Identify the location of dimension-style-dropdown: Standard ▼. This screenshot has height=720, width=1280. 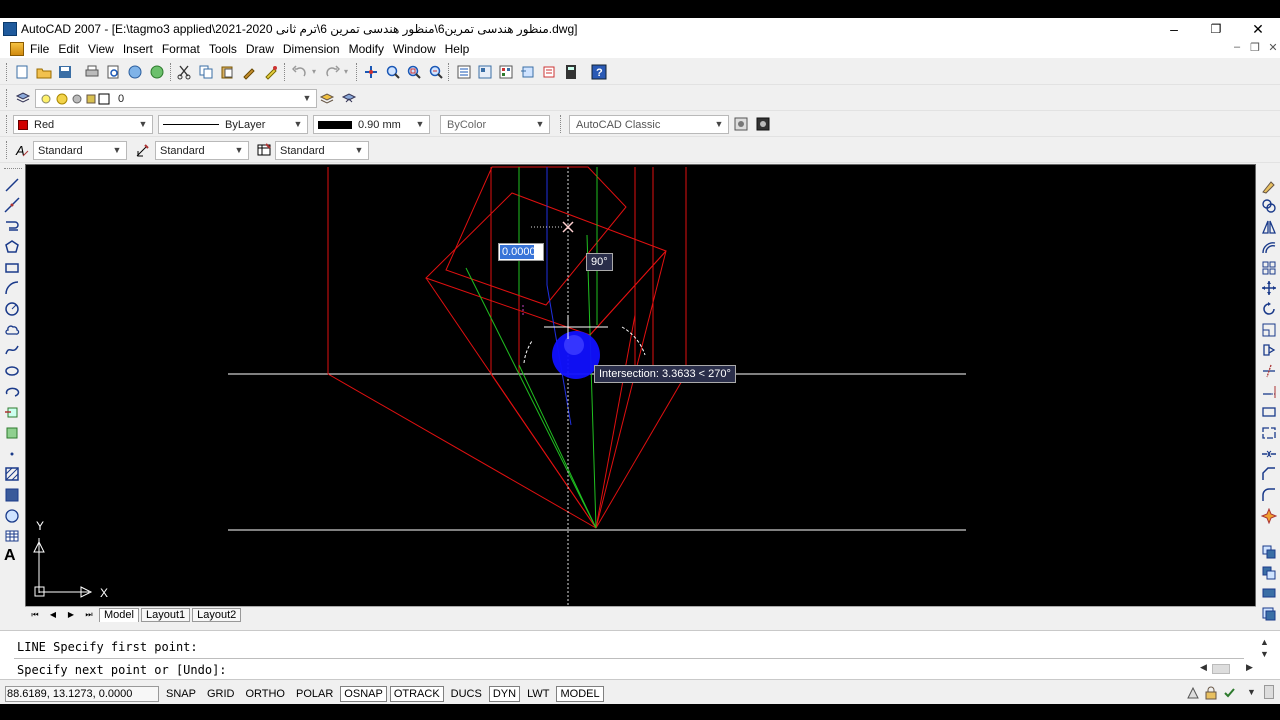
(202, 150).